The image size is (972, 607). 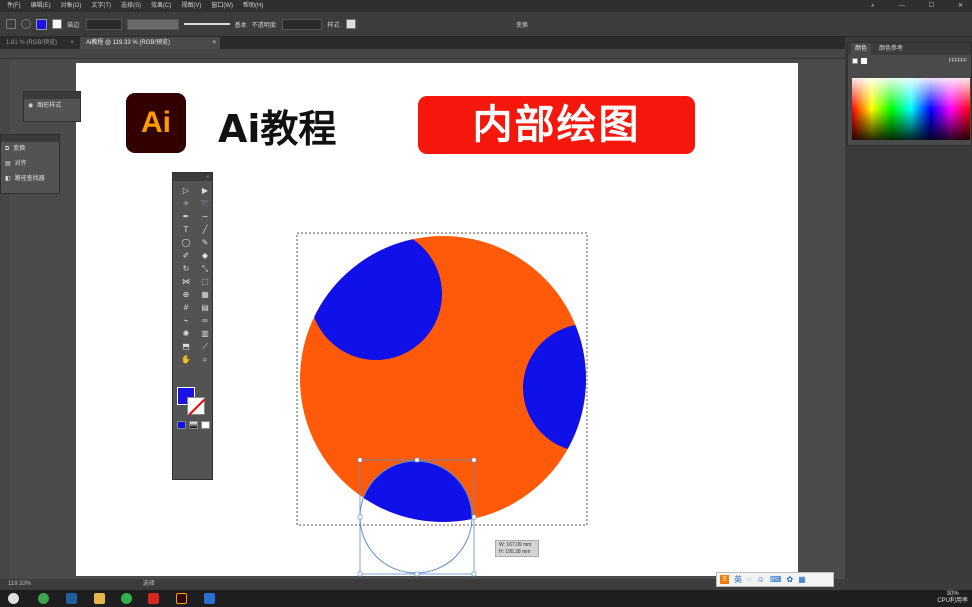 I want to click on menu-edit: 编辑(E), so click(x=41, y=6).